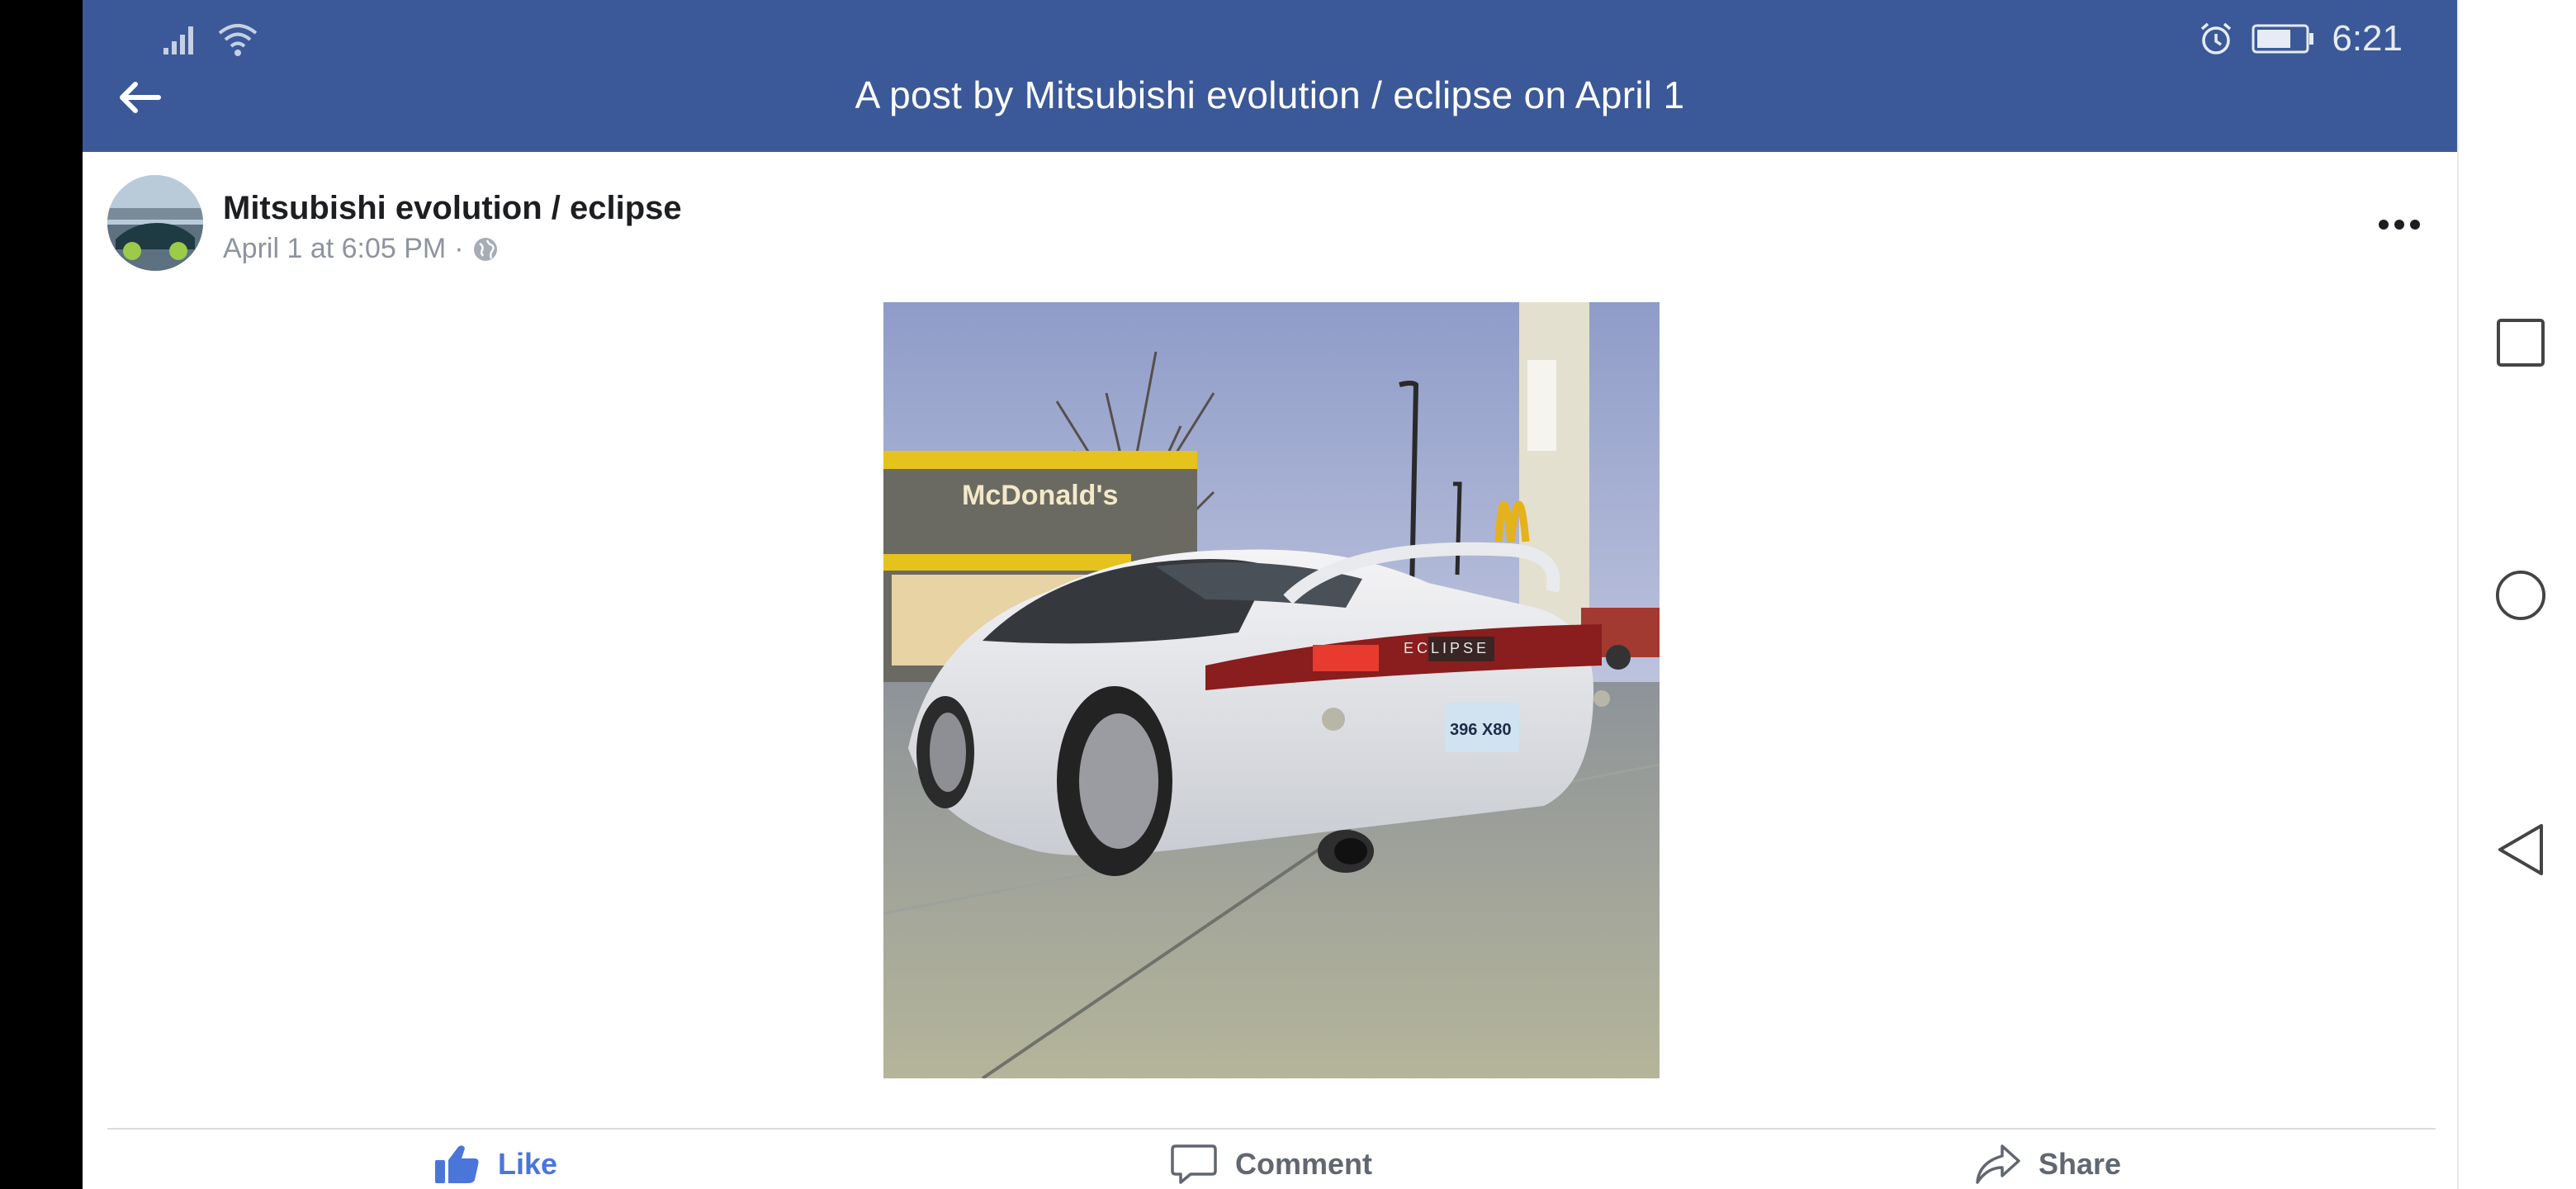  I want to click on alarm-icon, so click(2216, 38).